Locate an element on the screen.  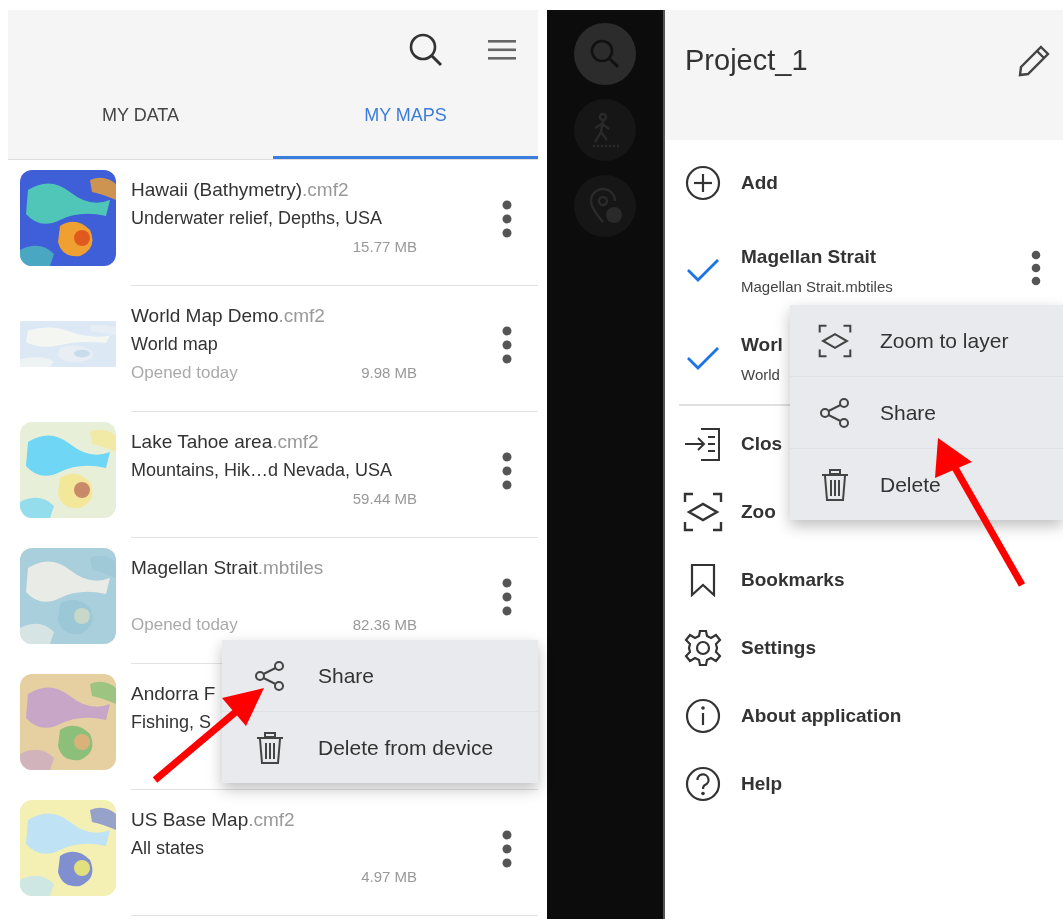
menu-item: Zoom to layer is located at coordinates (944, 340).